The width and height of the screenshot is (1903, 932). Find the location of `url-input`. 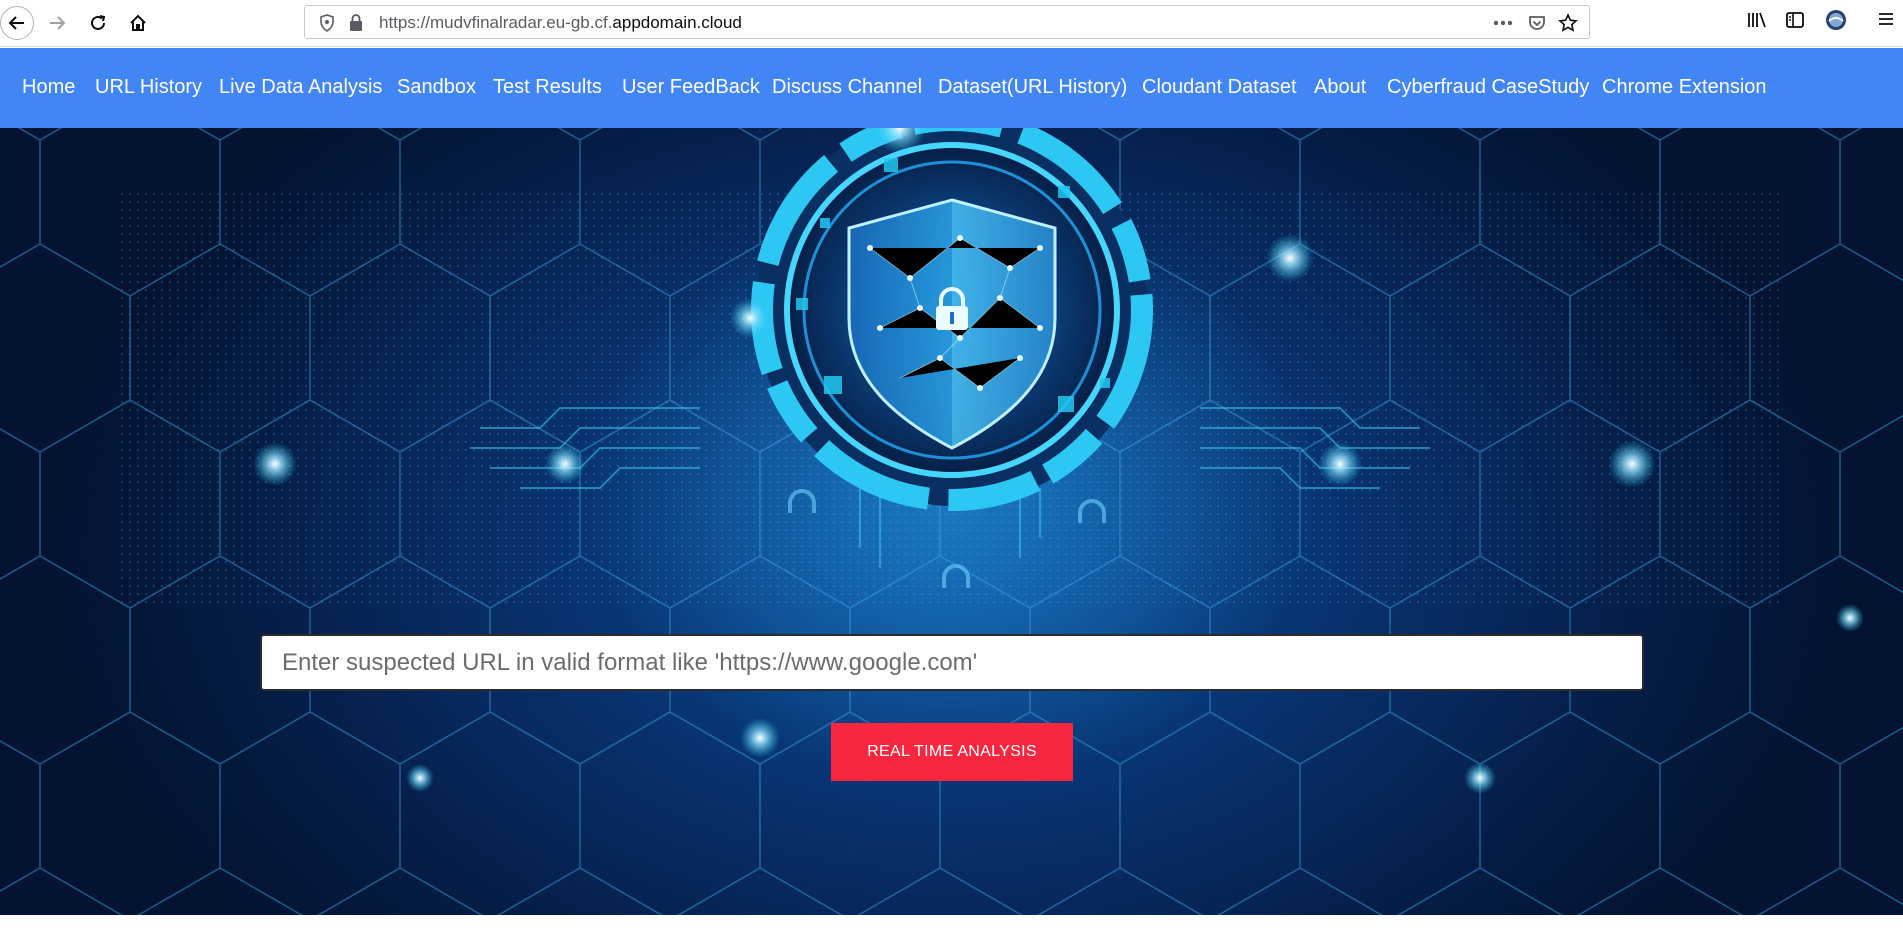

url-input is located at coordinates (952, 662).